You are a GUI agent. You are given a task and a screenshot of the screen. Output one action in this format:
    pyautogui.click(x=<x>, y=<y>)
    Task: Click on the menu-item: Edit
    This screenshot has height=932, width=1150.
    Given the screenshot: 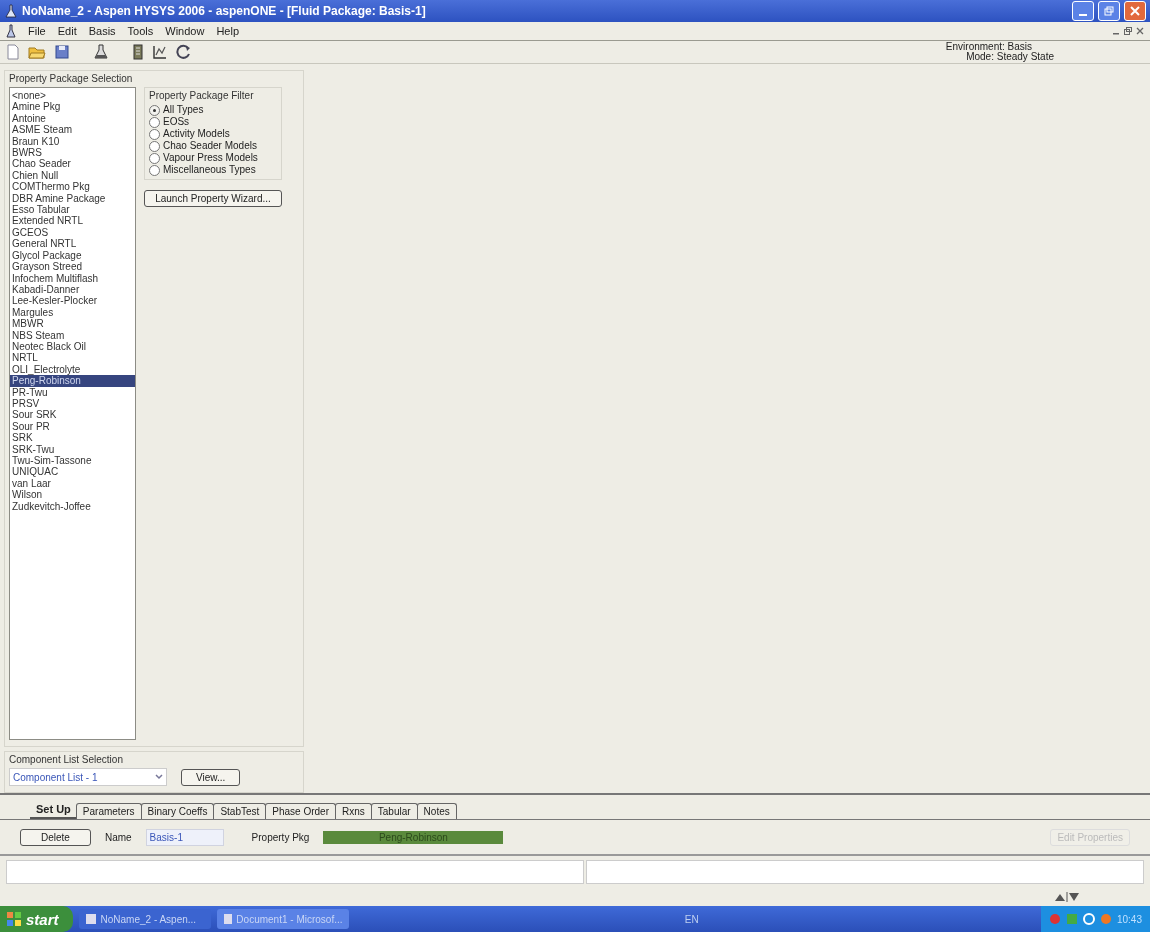 What is the action you would take?
    pyautogui.click(x=67, y=31)
    